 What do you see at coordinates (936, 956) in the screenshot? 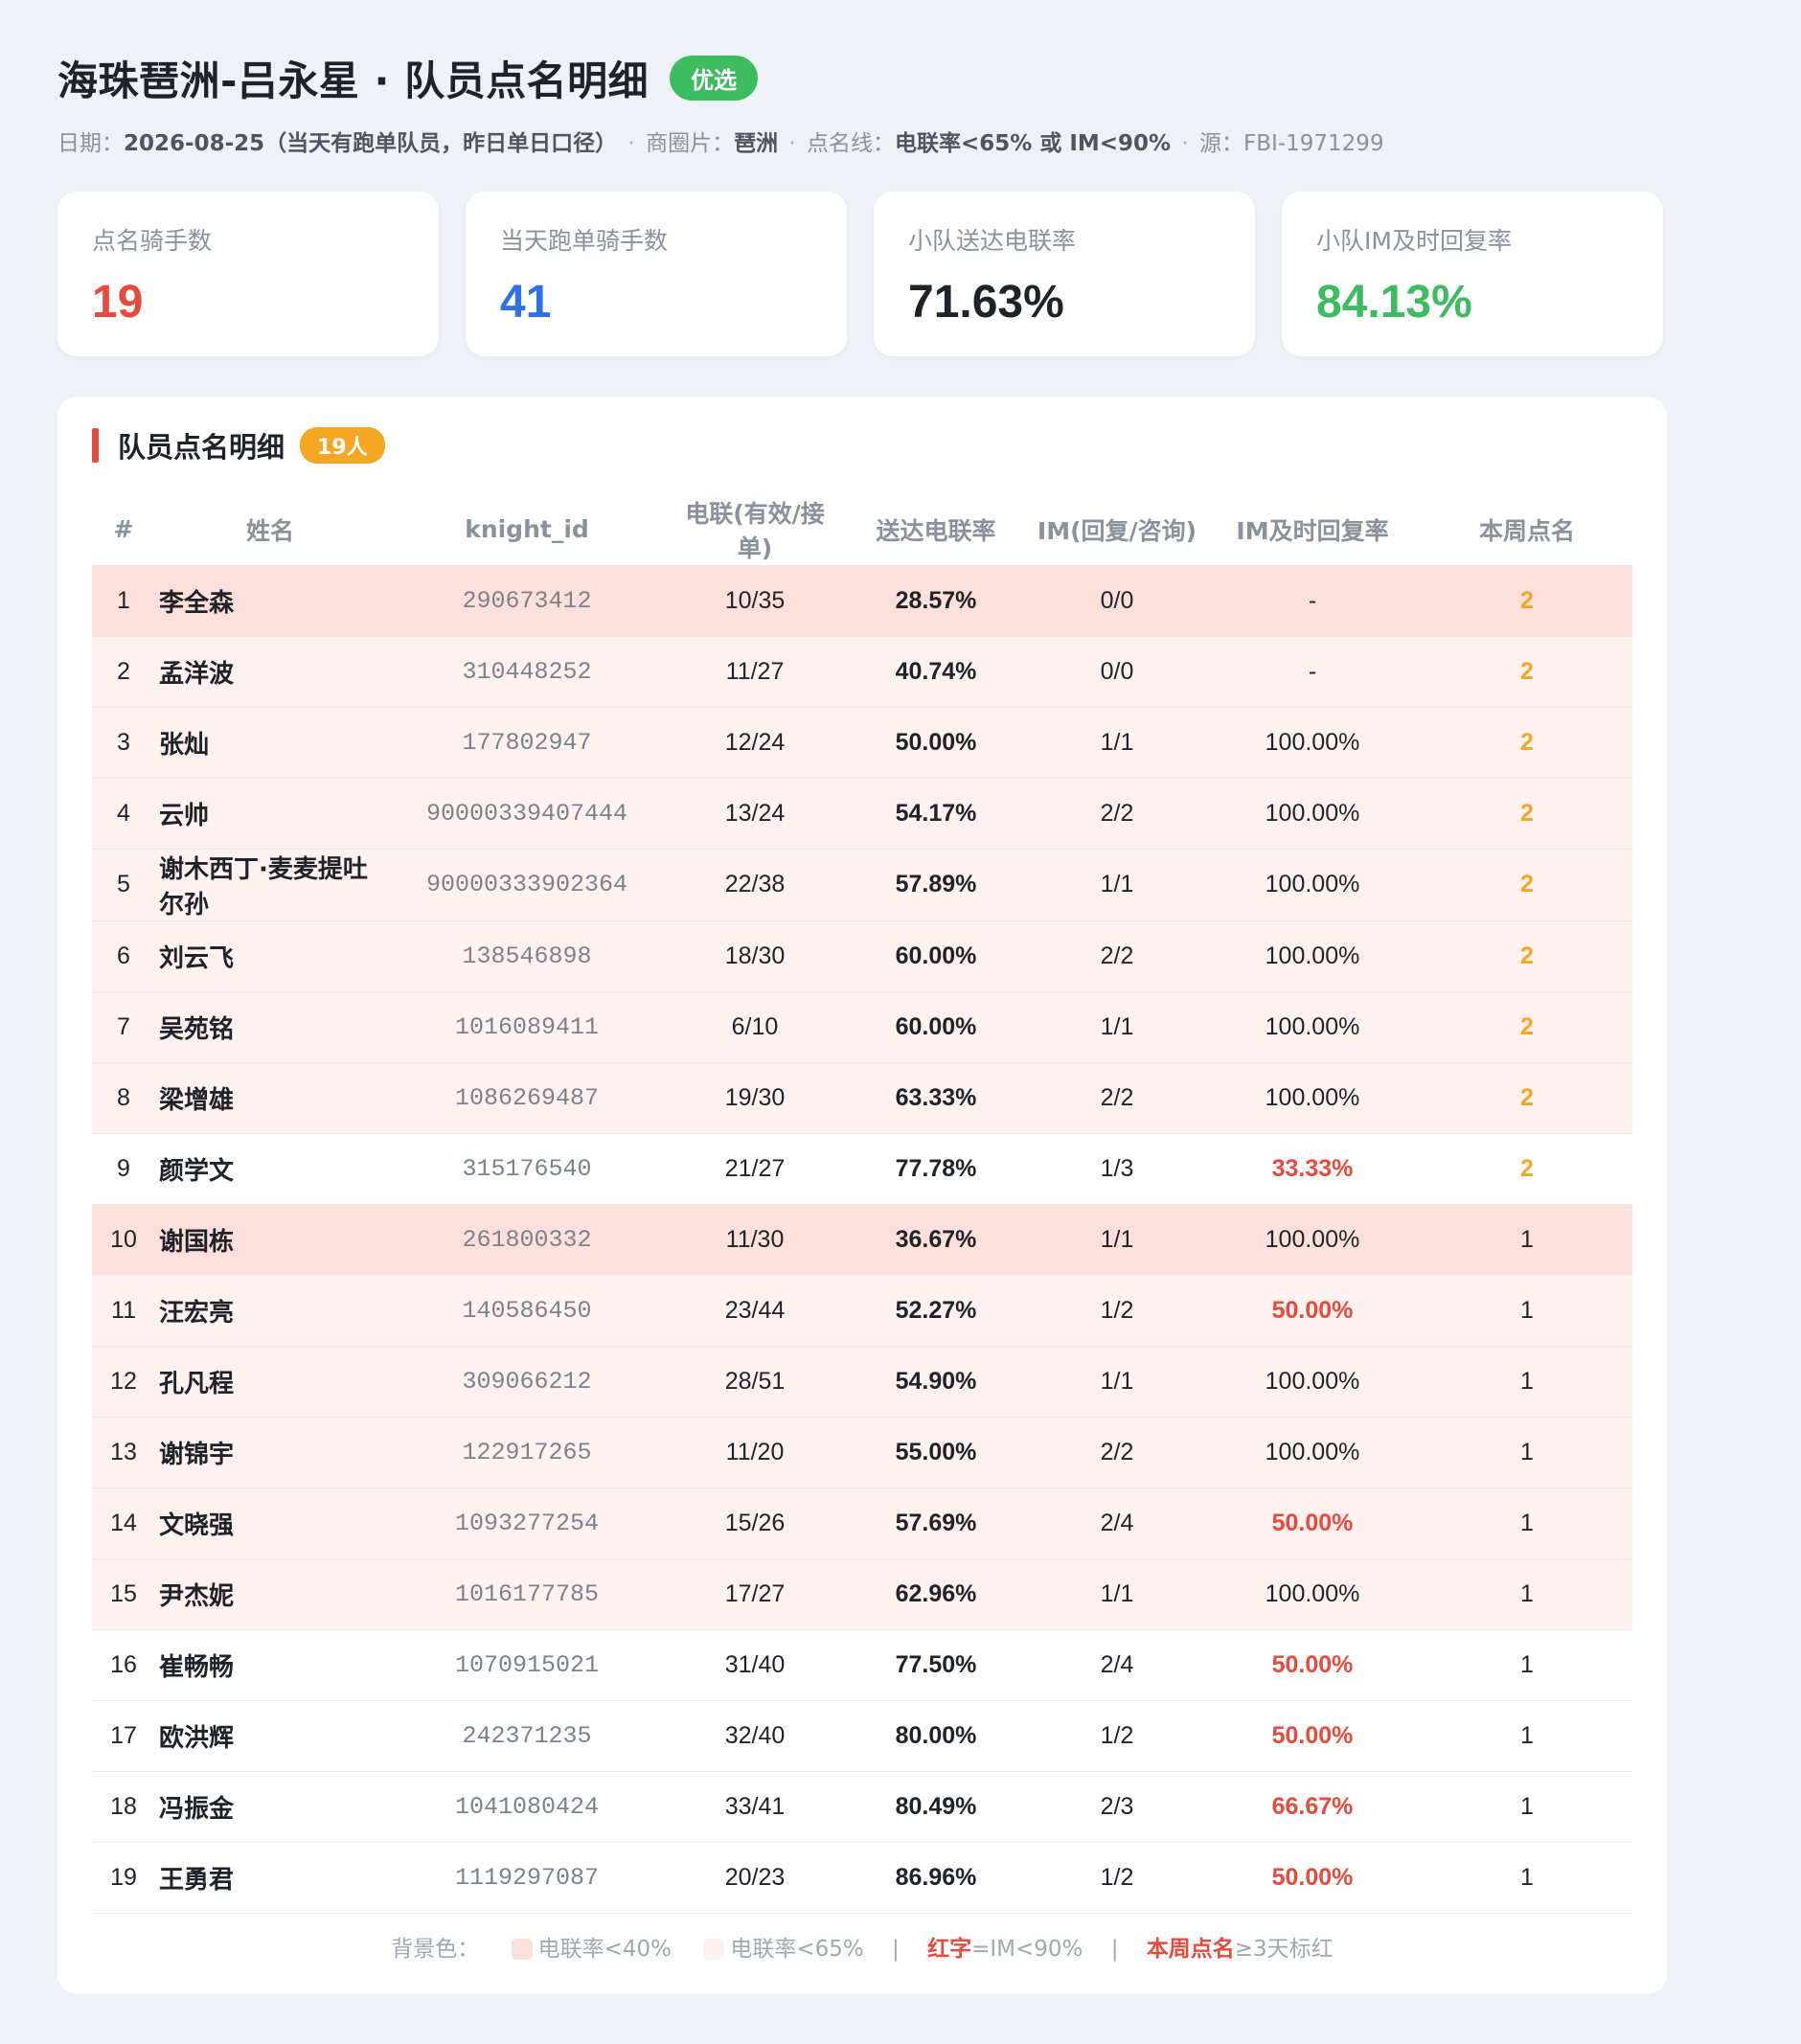
I see `call-rate: 60.00%` at bounding box center [936, 956].